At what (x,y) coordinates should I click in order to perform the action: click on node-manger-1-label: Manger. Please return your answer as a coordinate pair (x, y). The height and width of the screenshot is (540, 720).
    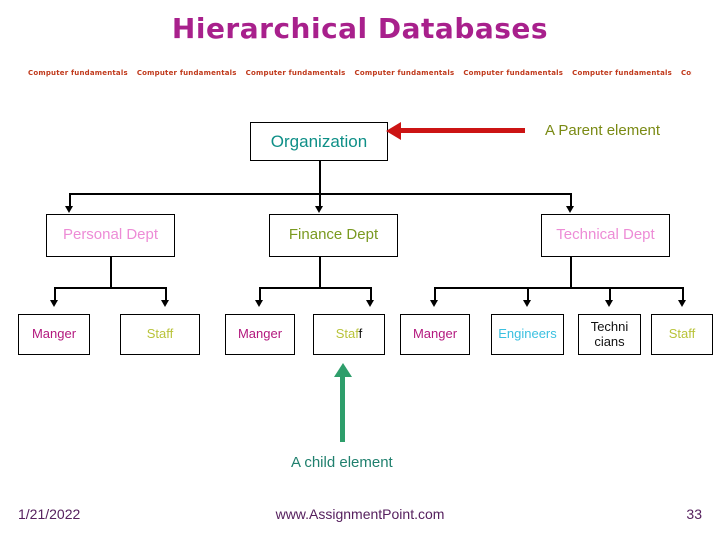
    Looking at the image, I should click on (54, 334).